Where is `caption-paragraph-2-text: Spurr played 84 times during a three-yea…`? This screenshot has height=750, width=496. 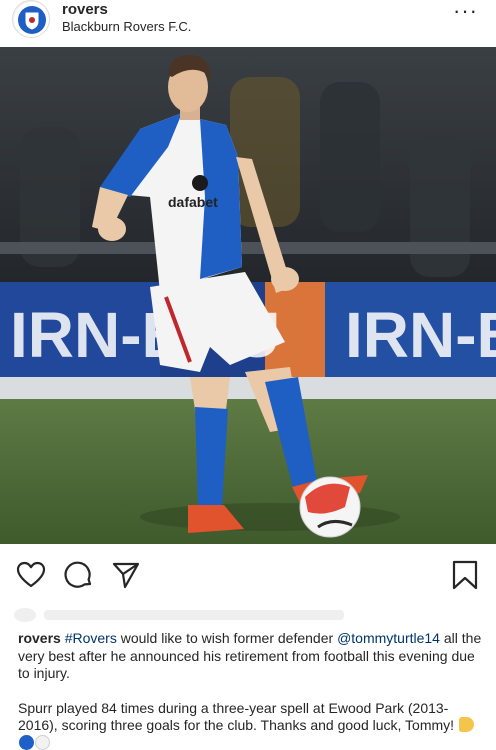 caption-paragraph-2-text: Spurr played 84 times during a three-yea… is located at coordinates (238, 716).